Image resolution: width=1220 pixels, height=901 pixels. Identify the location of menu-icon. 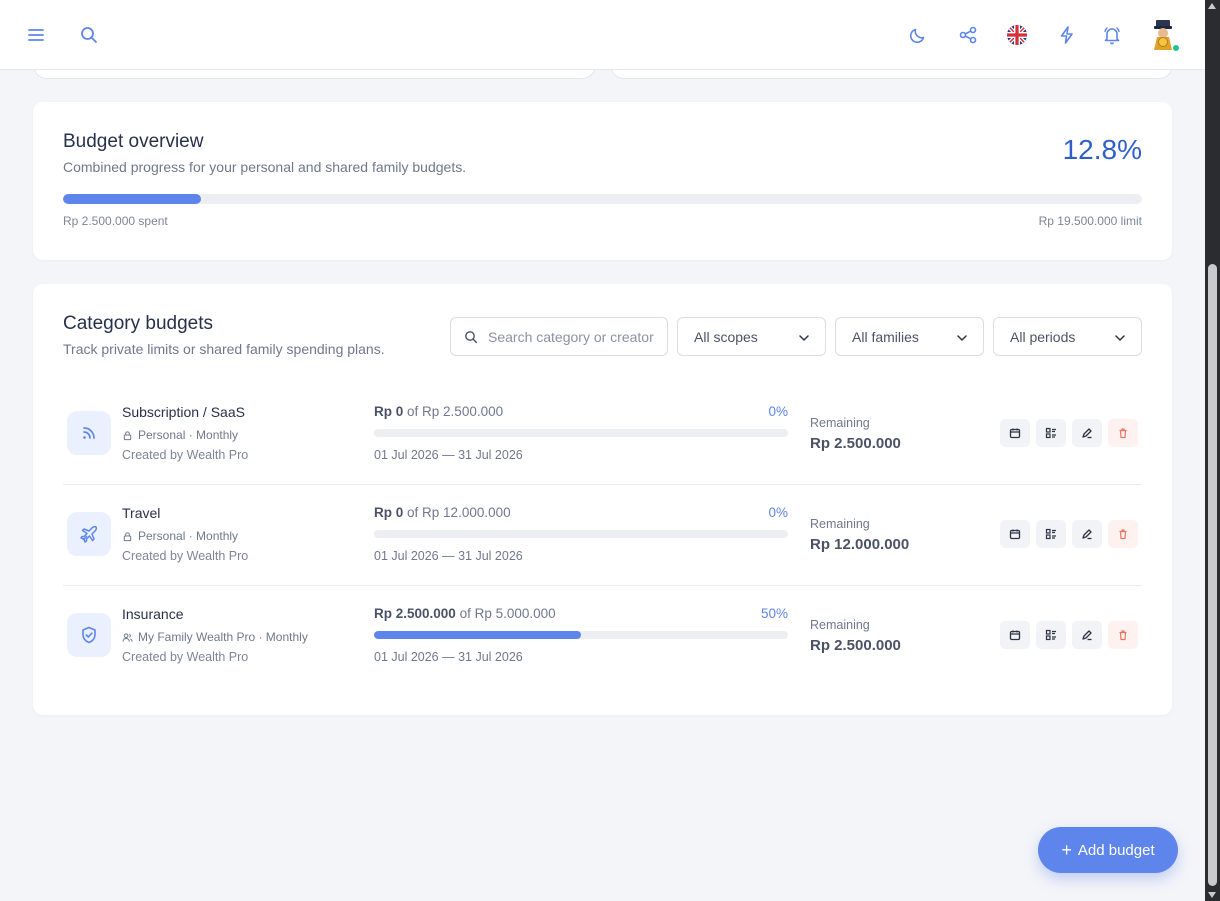
(36, 35).